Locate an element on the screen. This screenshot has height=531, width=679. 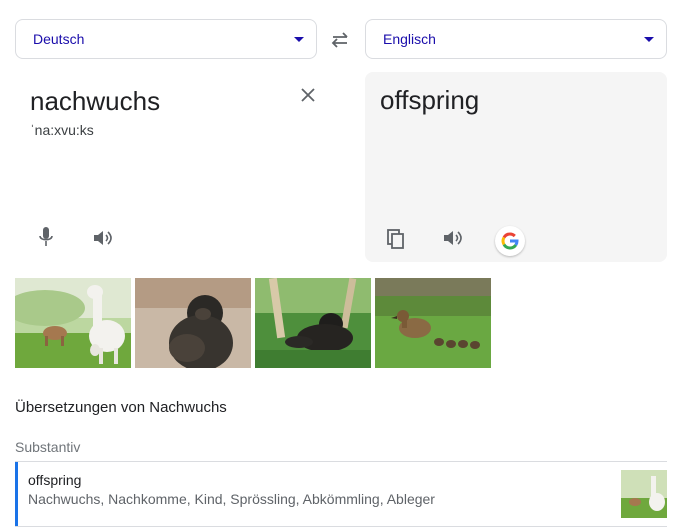
image-alpaca is located at coordinates (73, 323).